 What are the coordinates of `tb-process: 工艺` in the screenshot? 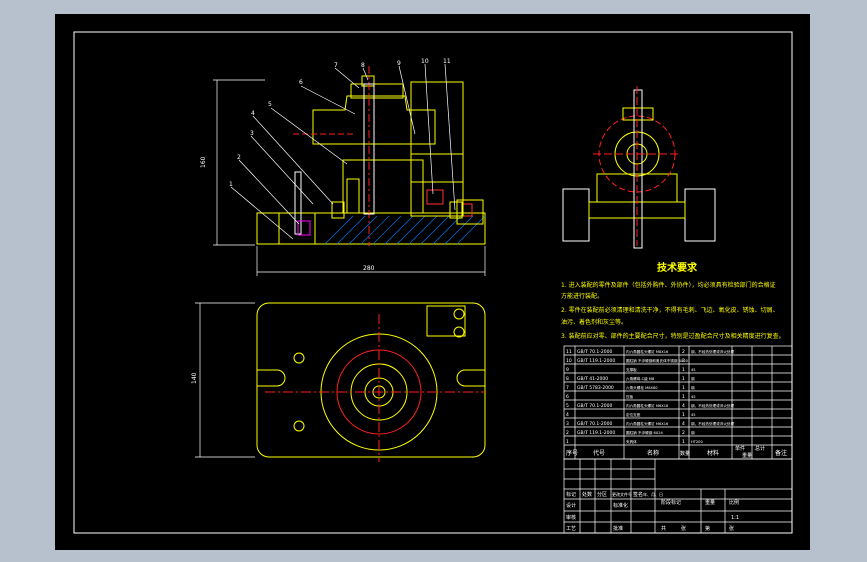 It's located at (571, 529).